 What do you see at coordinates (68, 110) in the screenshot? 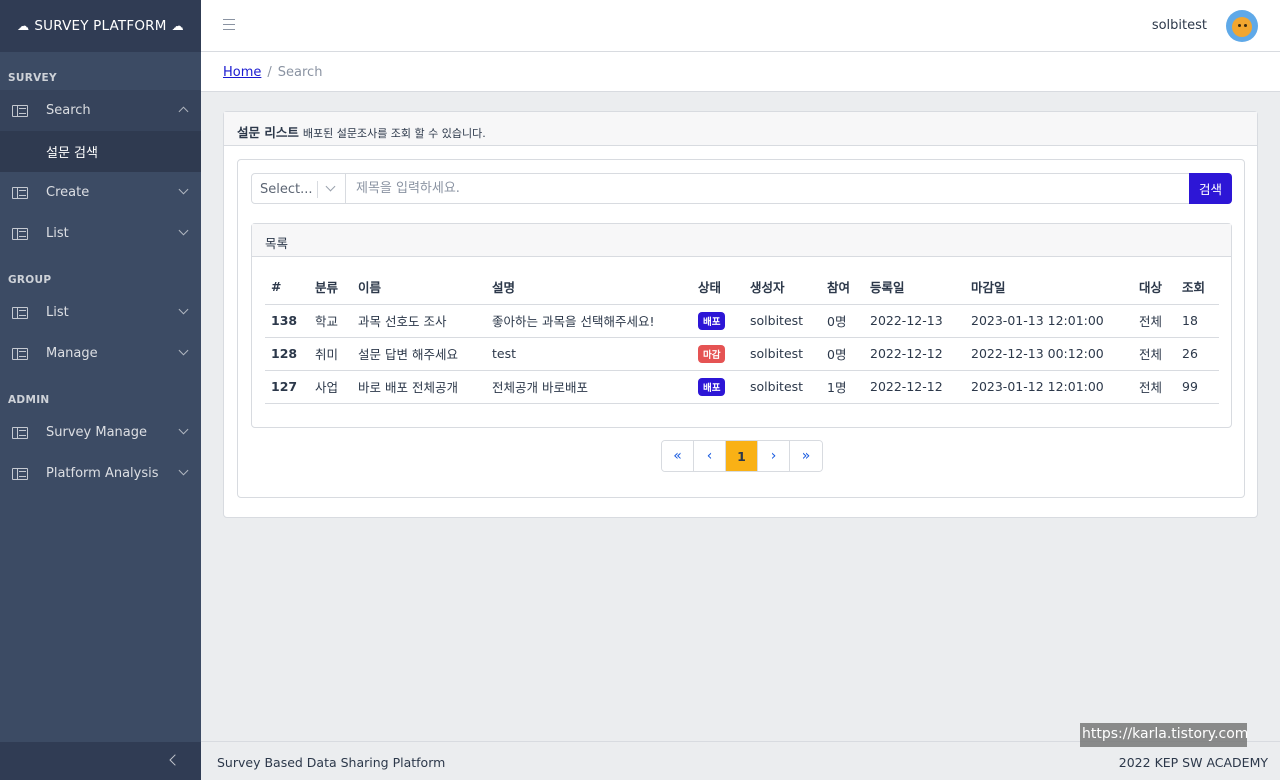
I see `sidebar-item-label: Search` at bounding box center [68, 110].